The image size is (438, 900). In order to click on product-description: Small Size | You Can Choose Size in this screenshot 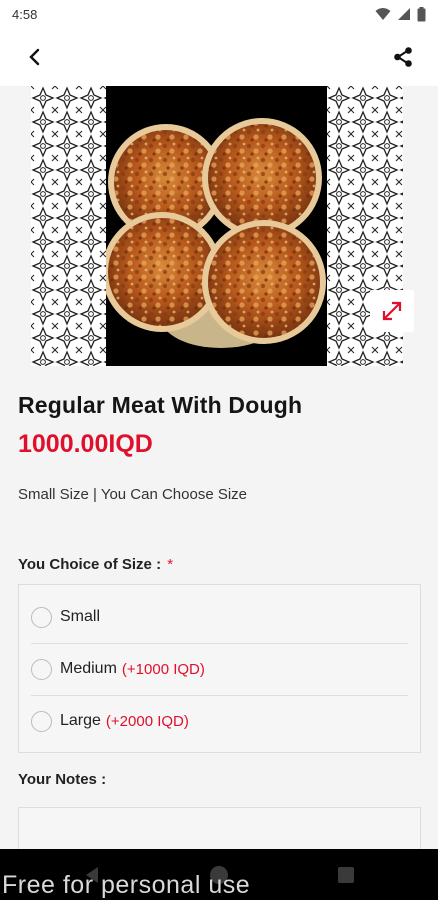, I will do `click(133, 494)`.